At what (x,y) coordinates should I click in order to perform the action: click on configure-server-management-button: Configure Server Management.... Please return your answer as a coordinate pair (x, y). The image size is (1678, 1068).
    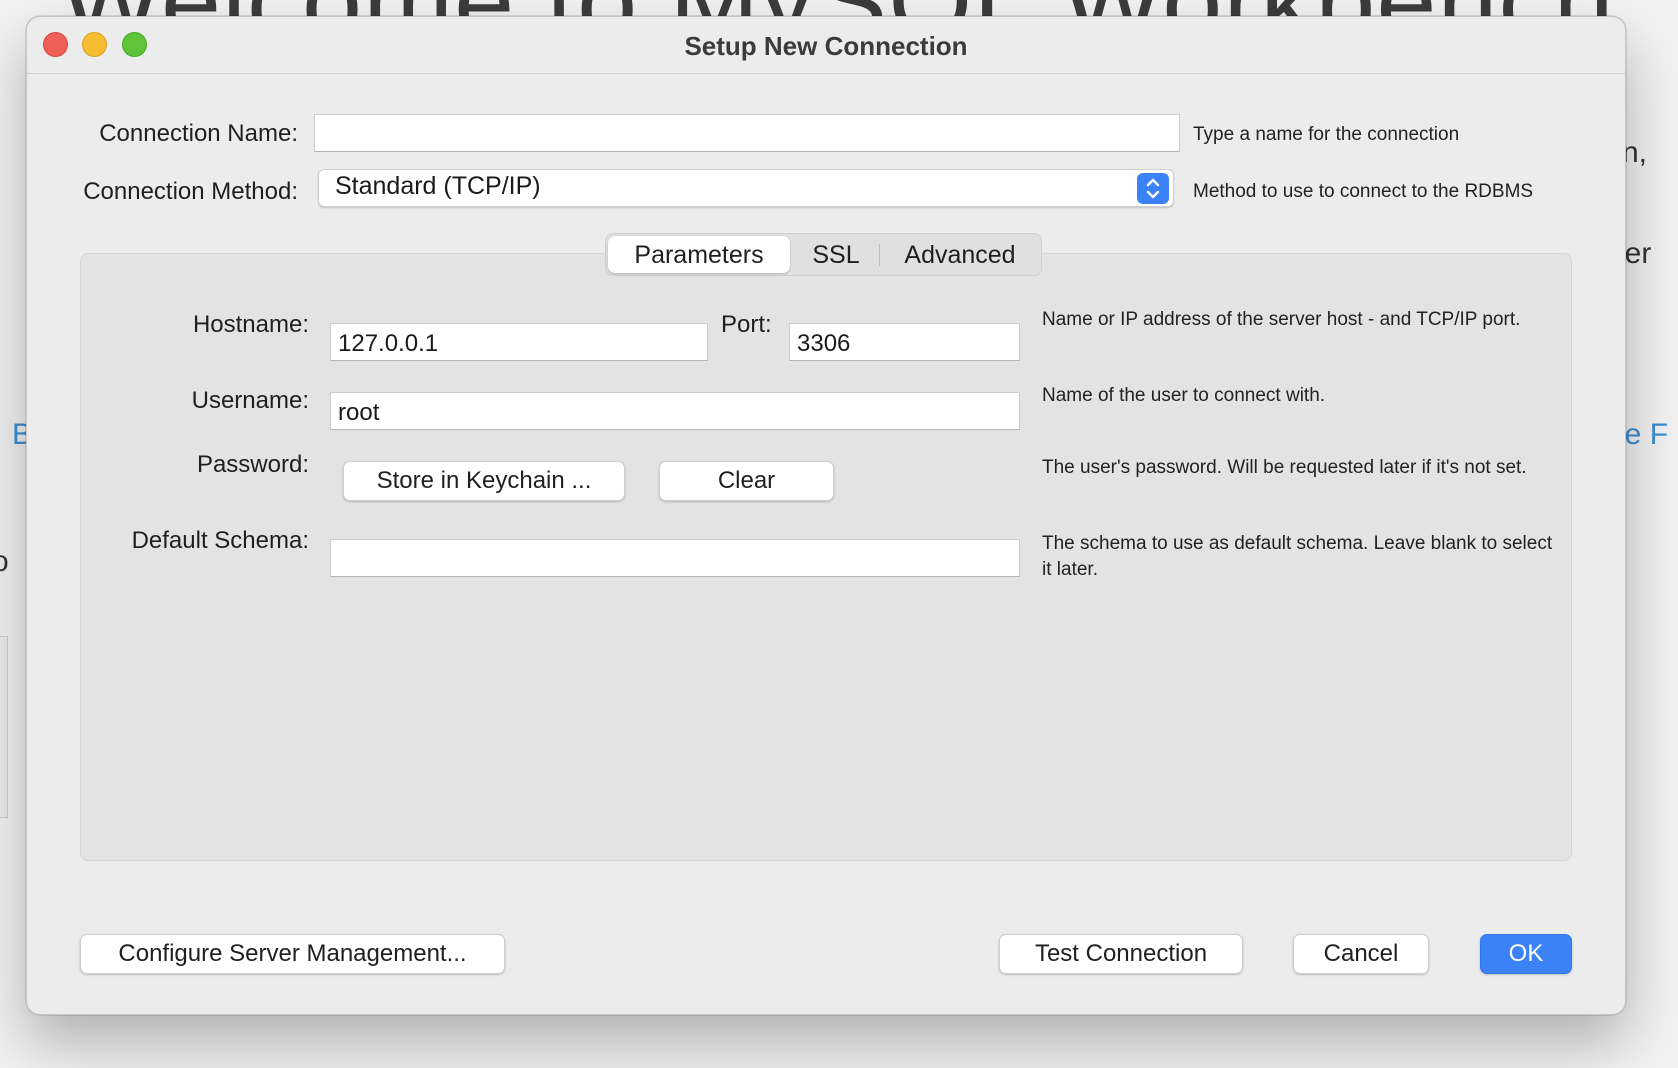
    Looking at the image, I should click on (292, 954).